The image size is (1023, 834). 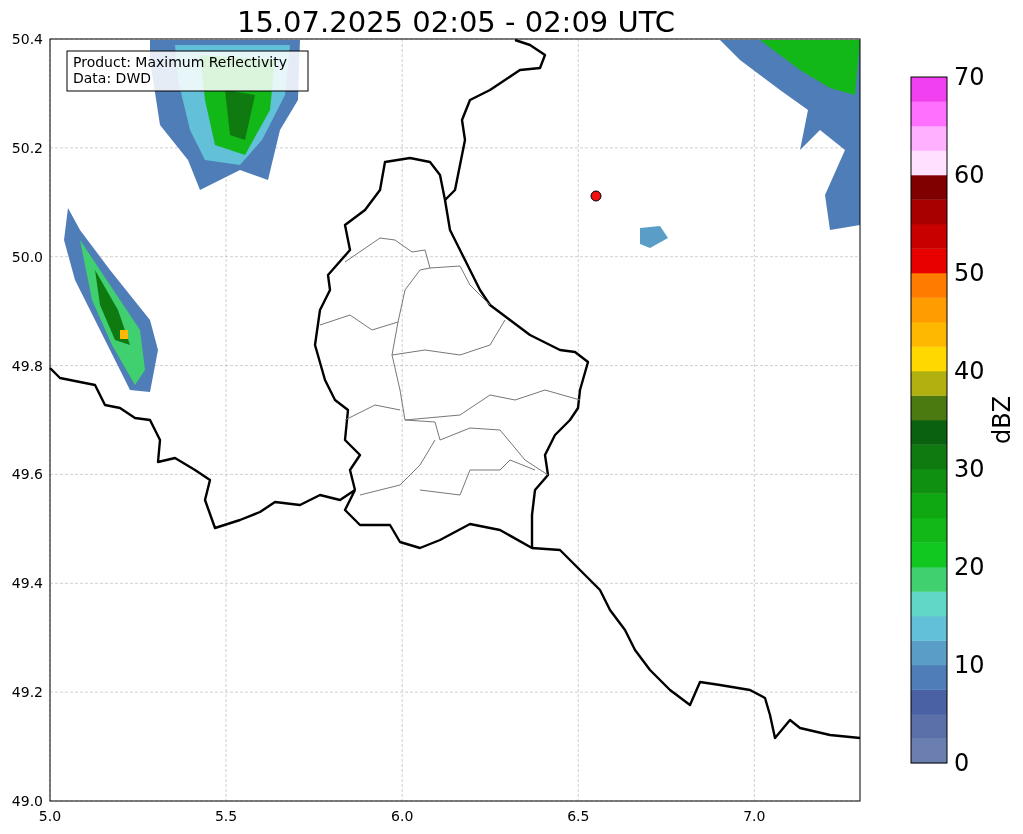 What do you see at coordinates (456, 22) in the screenshot?
I see `chart-title: 15.07.2025 02:05 - 02:09 UTC` at bounding box center [456, 22].